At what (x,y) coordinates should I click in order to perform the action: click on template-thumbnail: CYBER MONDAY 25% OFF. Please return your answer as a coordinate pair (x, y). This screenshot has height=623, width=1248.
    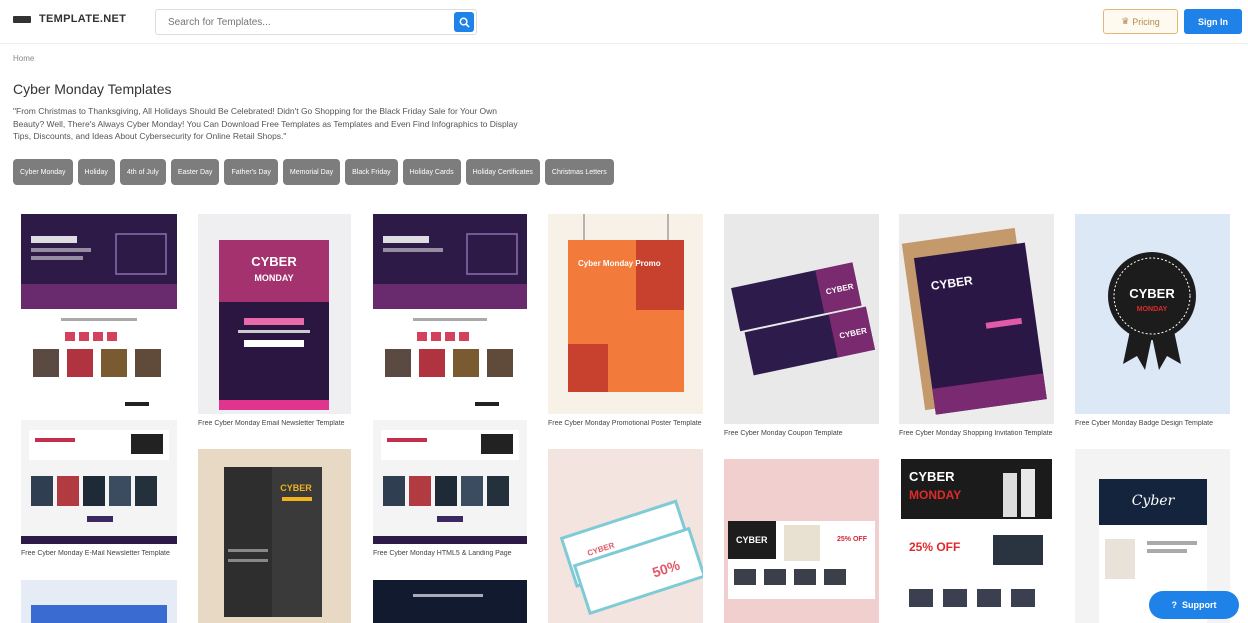
    Looking at the image, I should click on (976, 541).